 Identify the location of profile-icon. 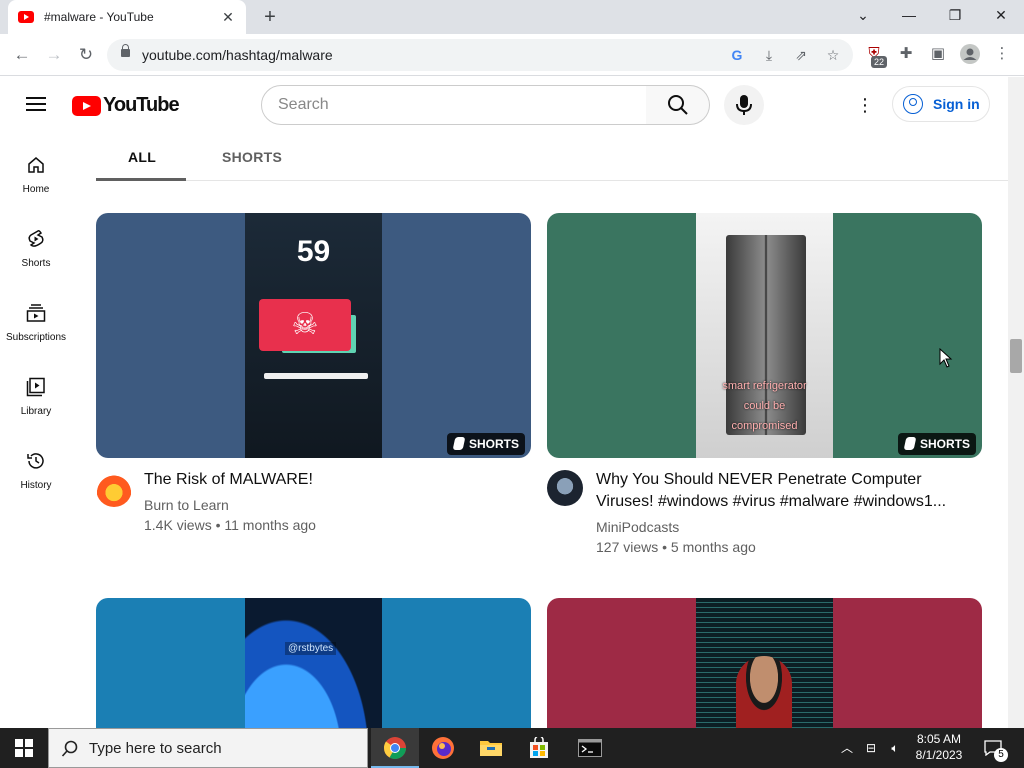
(970, 54).